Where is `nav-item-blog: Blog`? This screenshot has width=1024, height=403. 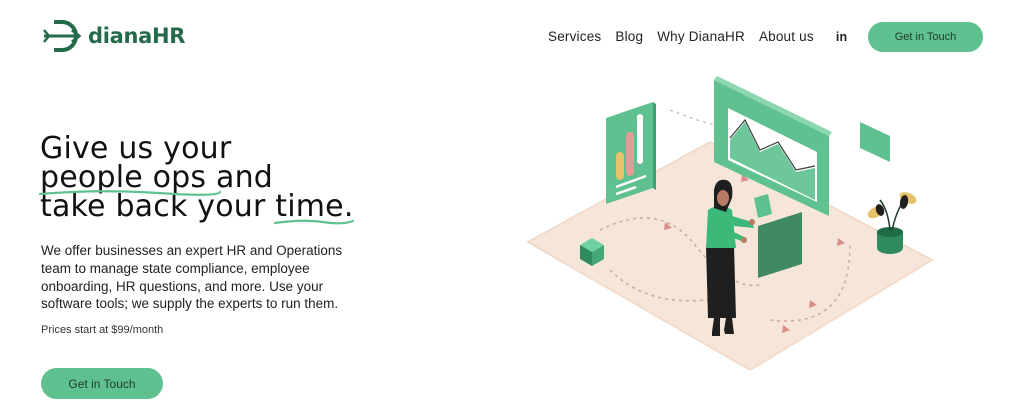
nav-item-blog: Blog is located at coordinates (629, 36).